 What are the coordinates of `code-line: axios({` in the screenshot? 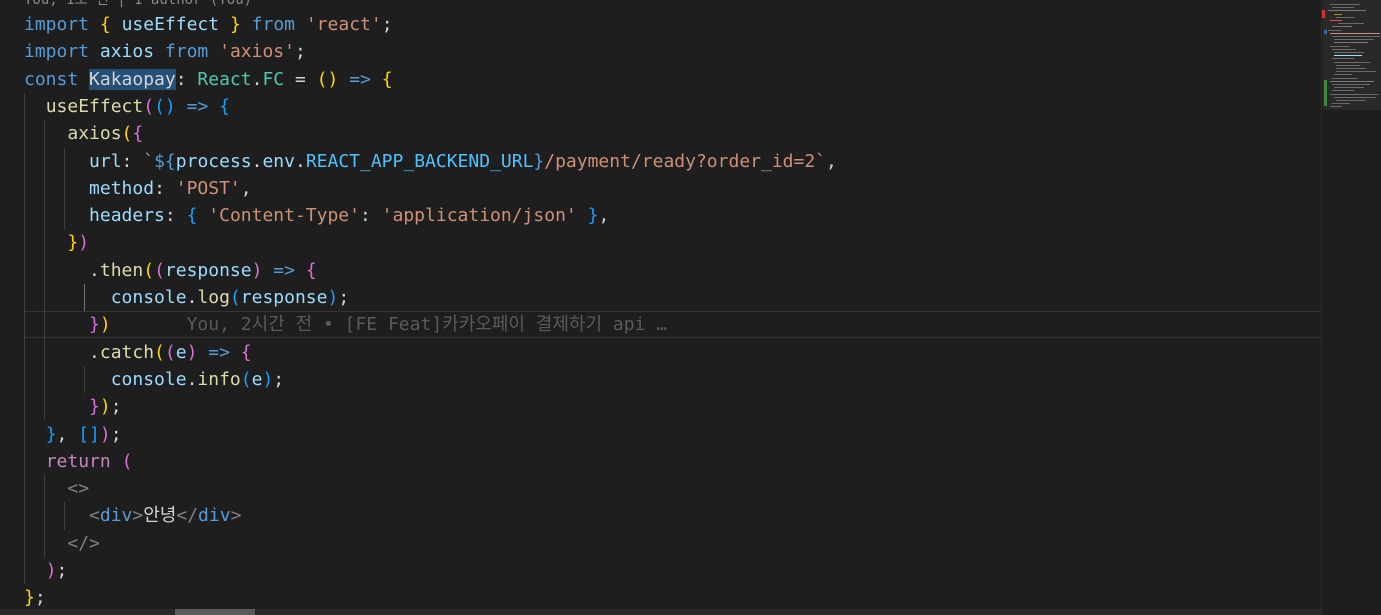 It's located at (71, 133).